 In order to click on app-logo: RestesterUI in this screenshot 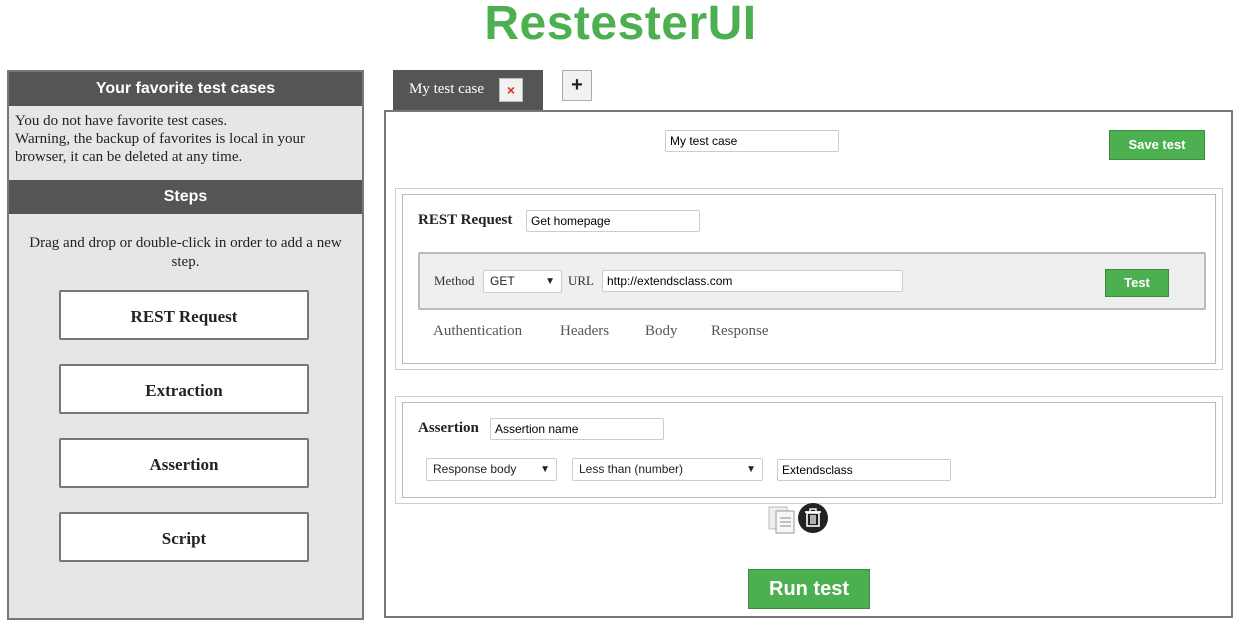, I will do `click(620, 25)`.